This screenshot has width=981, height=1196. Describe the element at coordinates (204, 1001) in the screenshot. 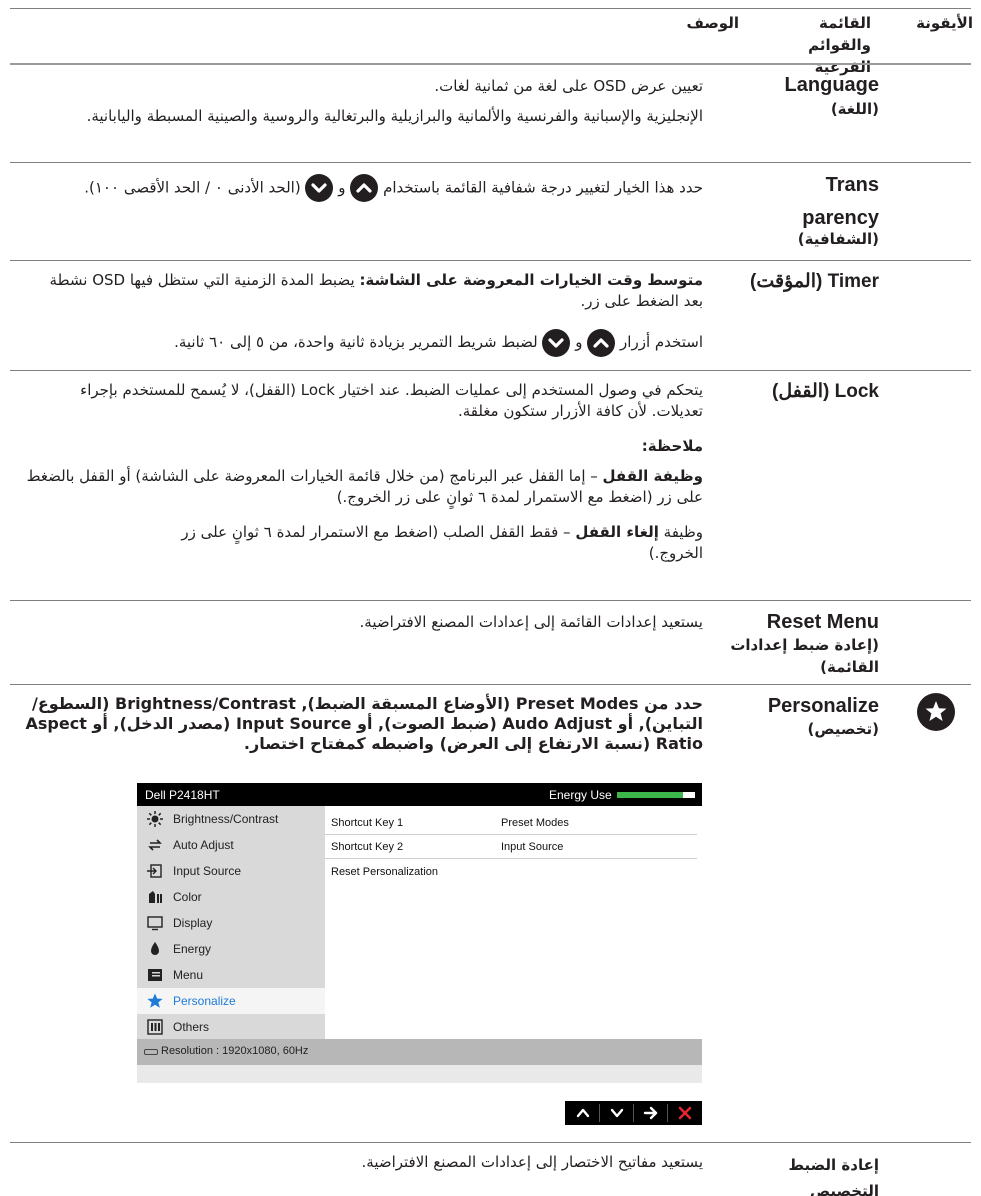

I see `osd-menu-item-label: Personalize` at that location.